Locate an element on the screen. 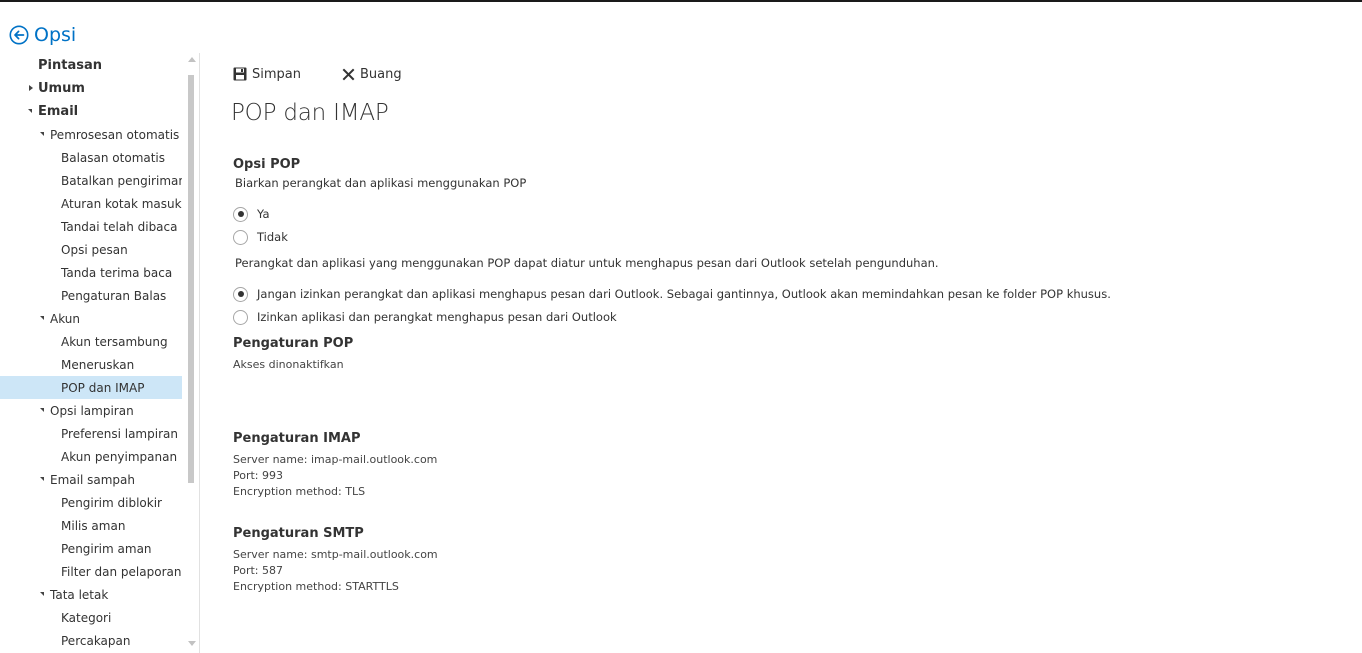 Image resolution: width=1362 pixels, height=653 pixels. pop-access-status: Akses dinonaktifkan is located at coordinates (288, 364).